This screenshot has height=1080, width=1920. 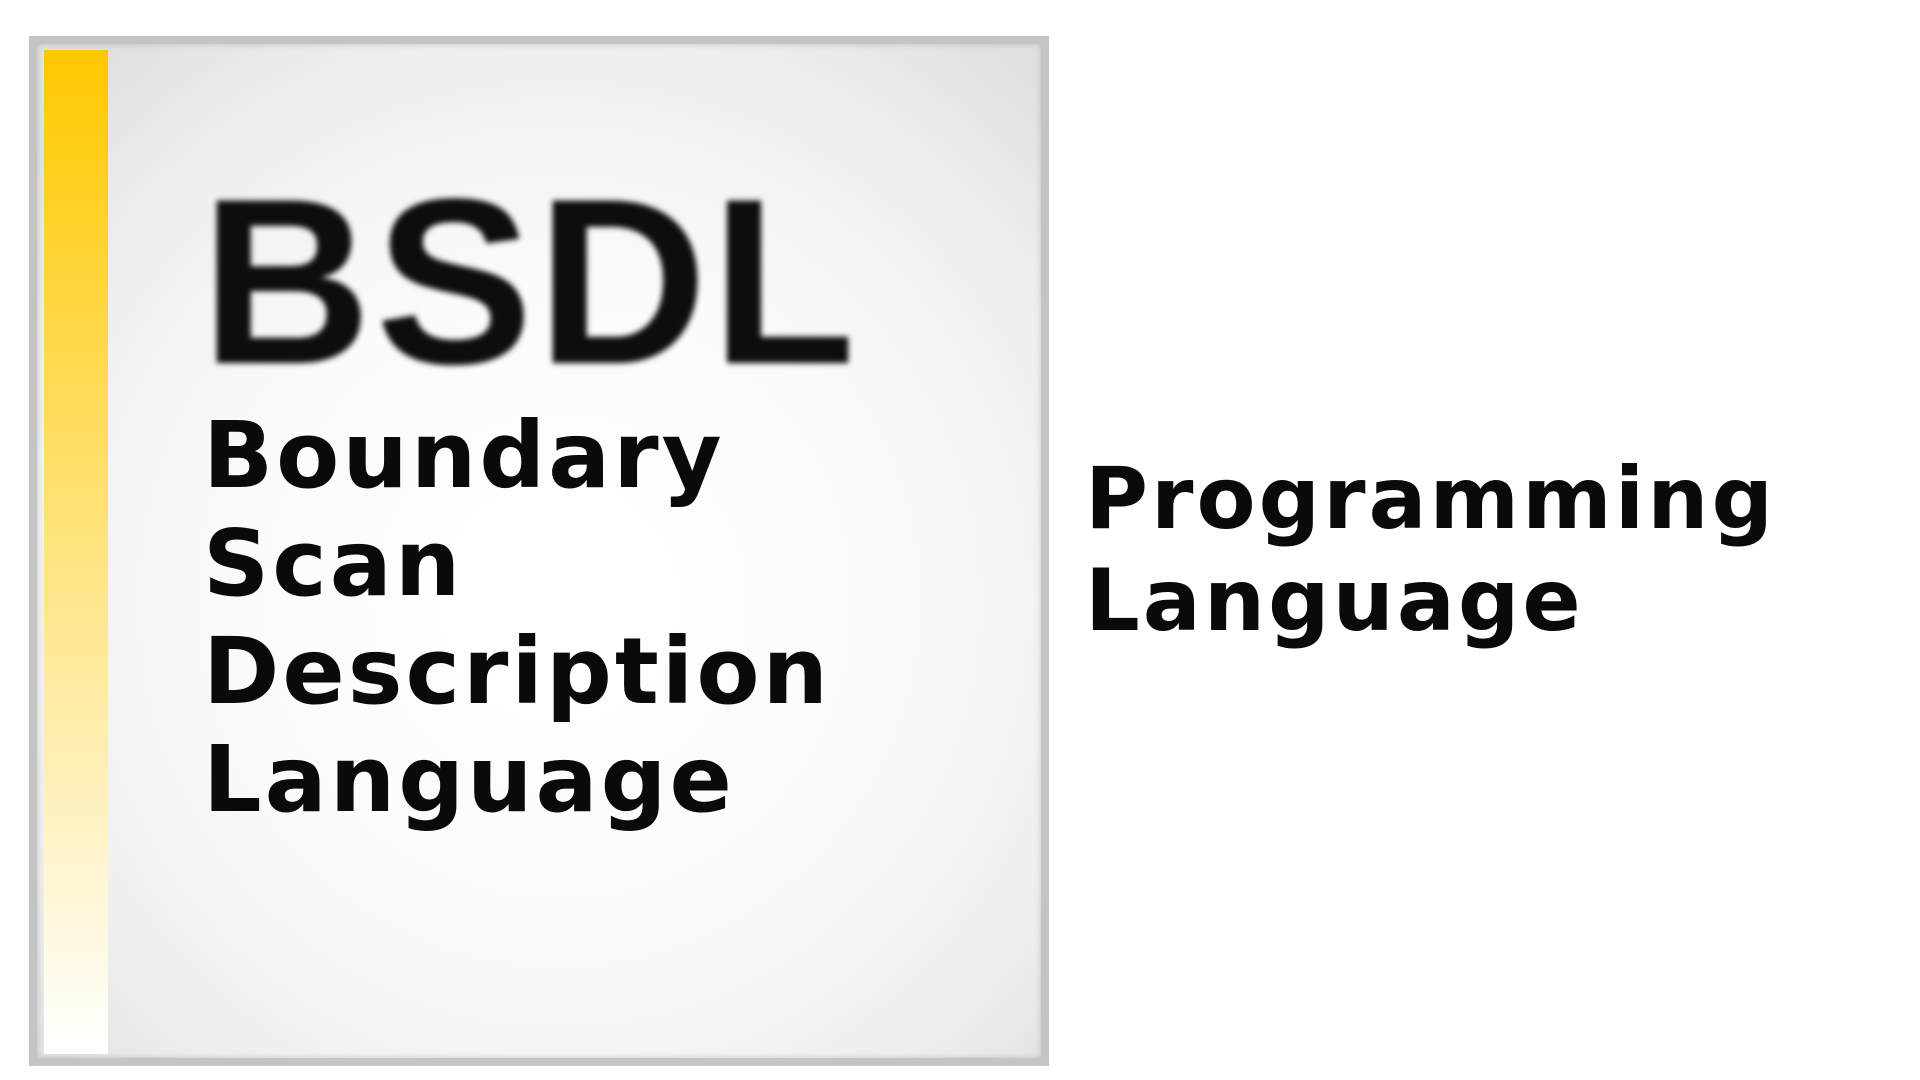 What do you see at coordinates (517, 671) in the screenshot?
I see `logo-word: Description` at bounding box center [517, 671].